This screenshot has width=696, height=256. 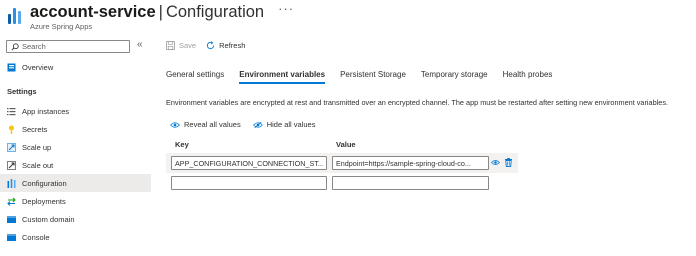 What do you see at coordinates (61, 26) in the screenshot?
I see `resource-type-subtitle: Azure Spring Apps` at bounding box center [61, 26].